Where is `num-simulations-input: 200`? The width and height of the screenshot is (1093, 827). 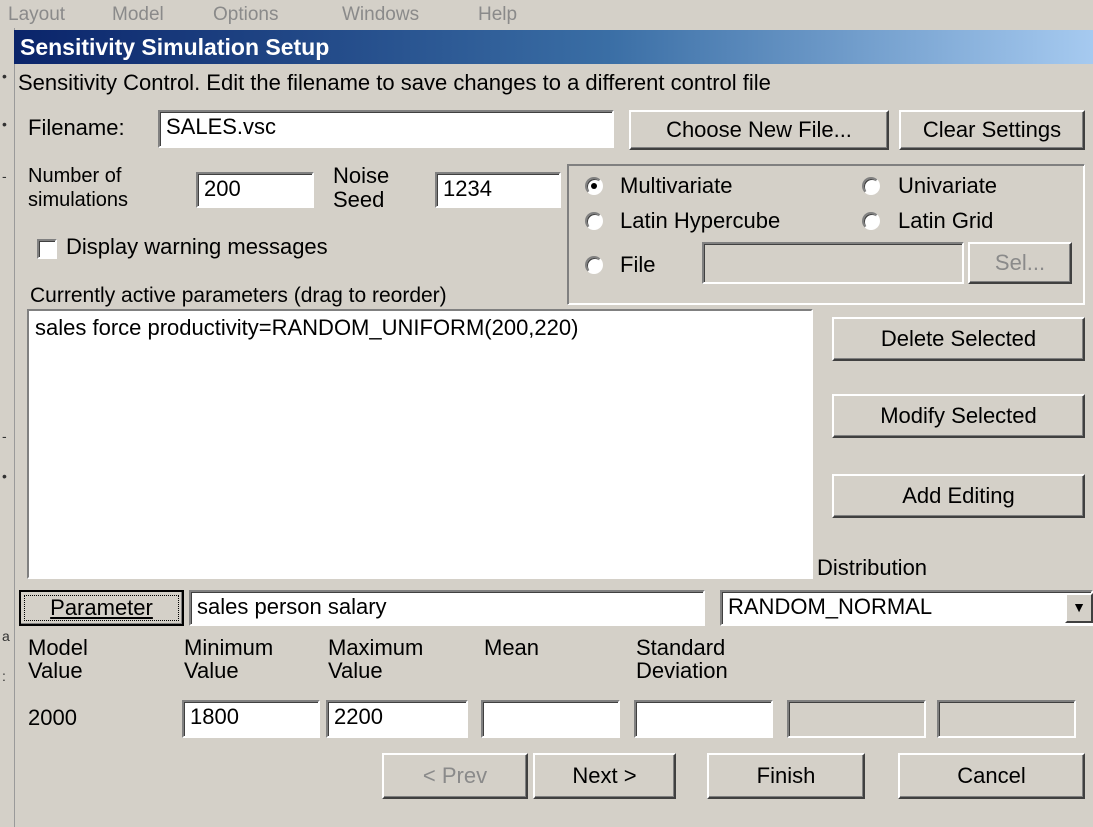
num-simulations-input: 200 is located at coordinates (255, 190).